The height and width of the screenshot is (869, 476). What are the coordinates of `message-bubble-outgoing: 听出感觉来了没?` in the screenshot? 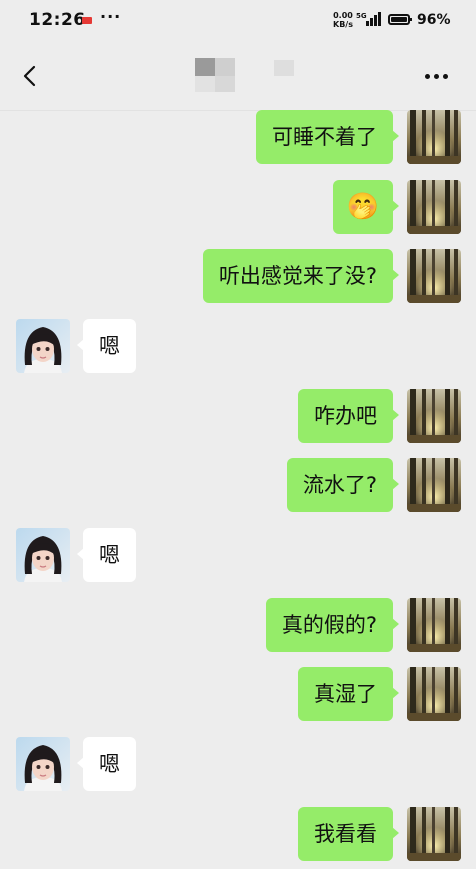 It's located at (301, 276).